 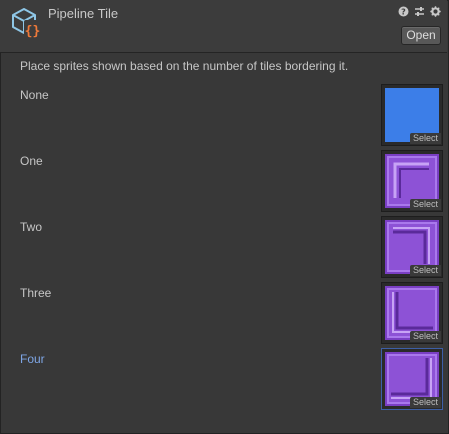 What do you see at coordinates (425, 204) in the screenshot?
I see `select-button-one: Select` at bounding box center [425, 204].